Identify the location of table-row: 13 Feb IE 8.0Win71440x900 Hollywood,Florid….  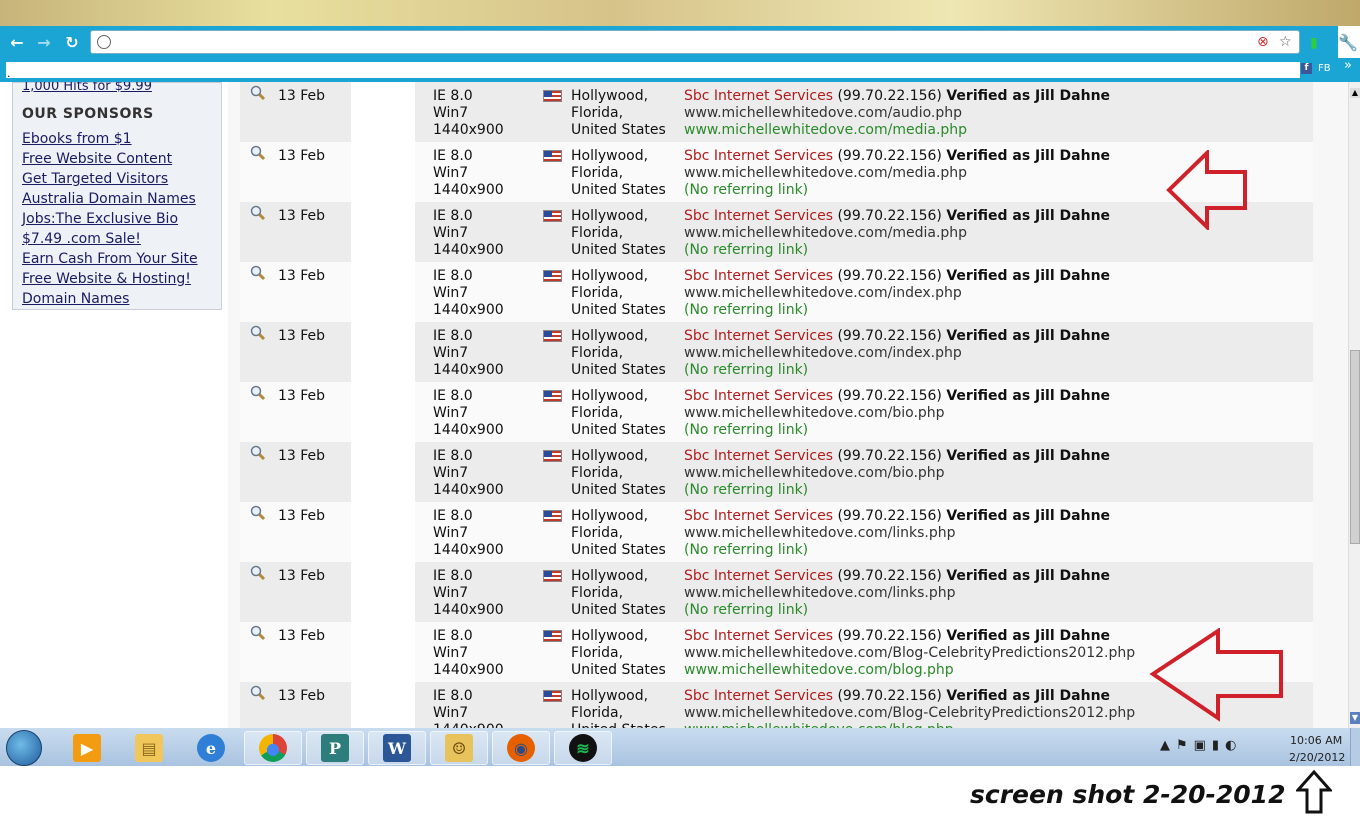
(776, 412).